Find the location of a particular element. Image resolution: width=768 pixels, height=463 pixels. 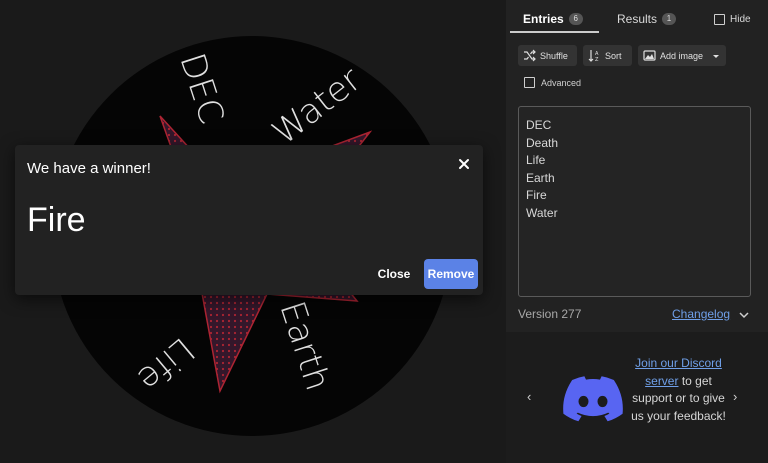

tab-results: Results 1 is located at coordinates (647, 19).